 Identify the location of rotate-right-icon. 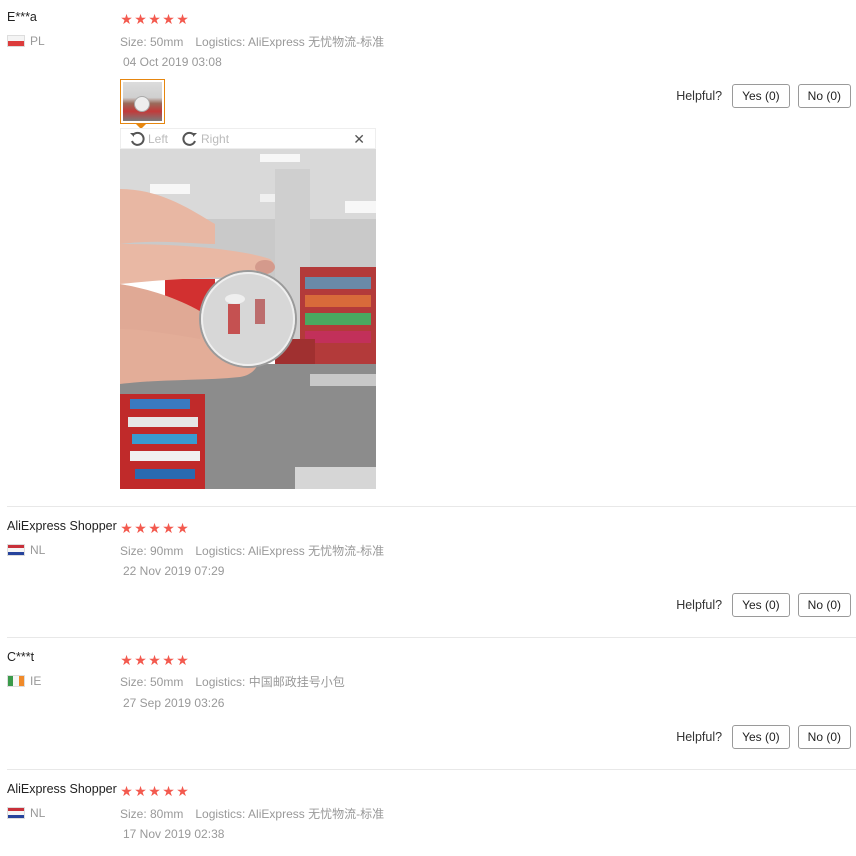
(190, 138).